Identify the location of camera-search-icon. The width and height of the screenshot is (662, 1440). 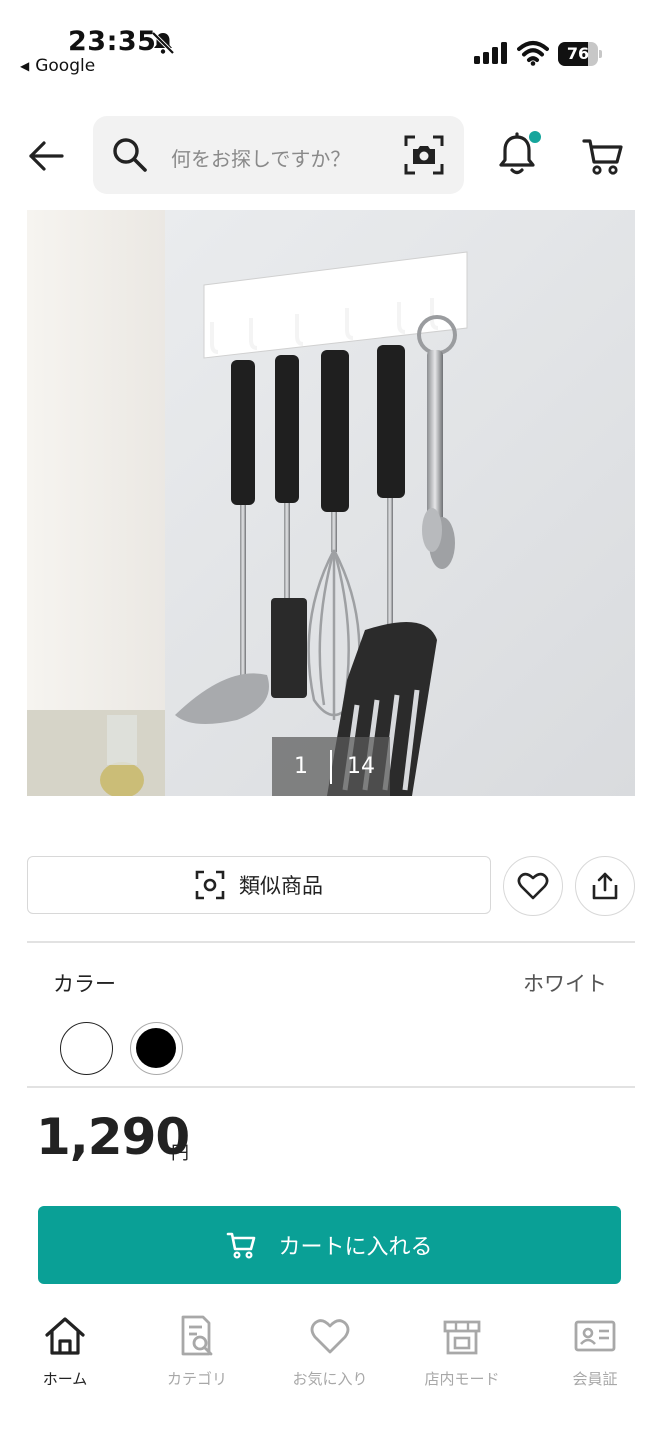
(424, 155).